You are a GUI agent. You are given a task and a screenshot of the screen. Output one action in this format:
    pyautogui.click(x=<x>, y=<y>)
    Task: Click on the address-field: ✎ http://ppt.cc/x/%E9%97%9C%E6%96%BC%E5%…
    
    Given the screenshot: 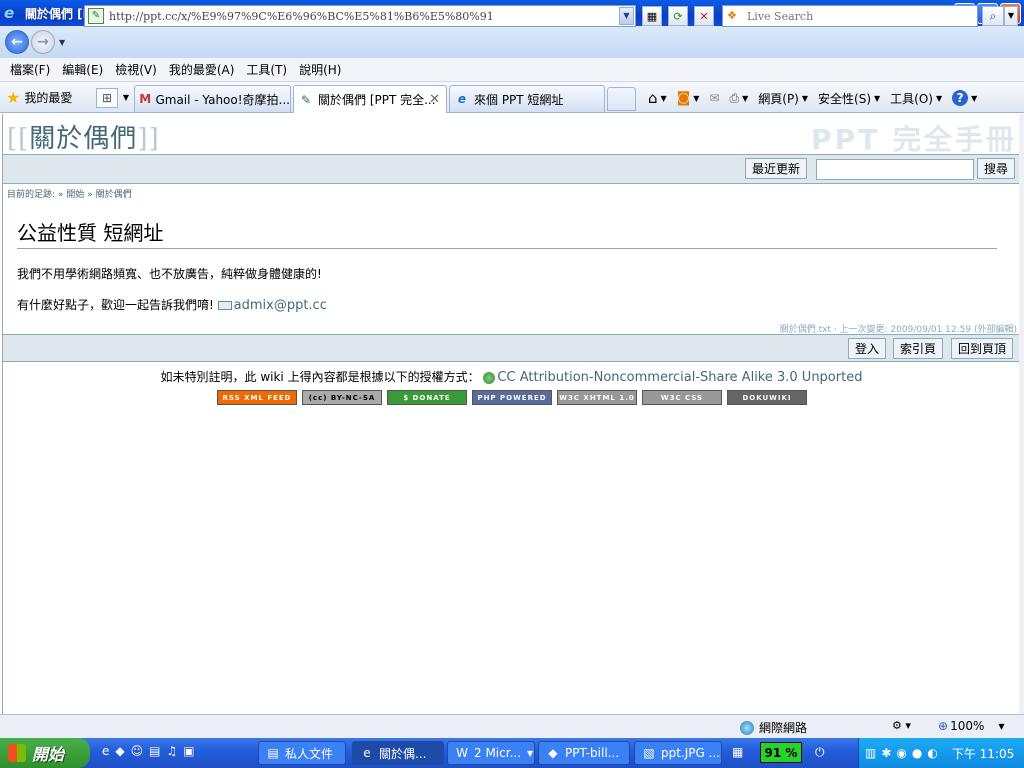 What is the action you would take?
    pyautogui.click(x=360, y=16)
    